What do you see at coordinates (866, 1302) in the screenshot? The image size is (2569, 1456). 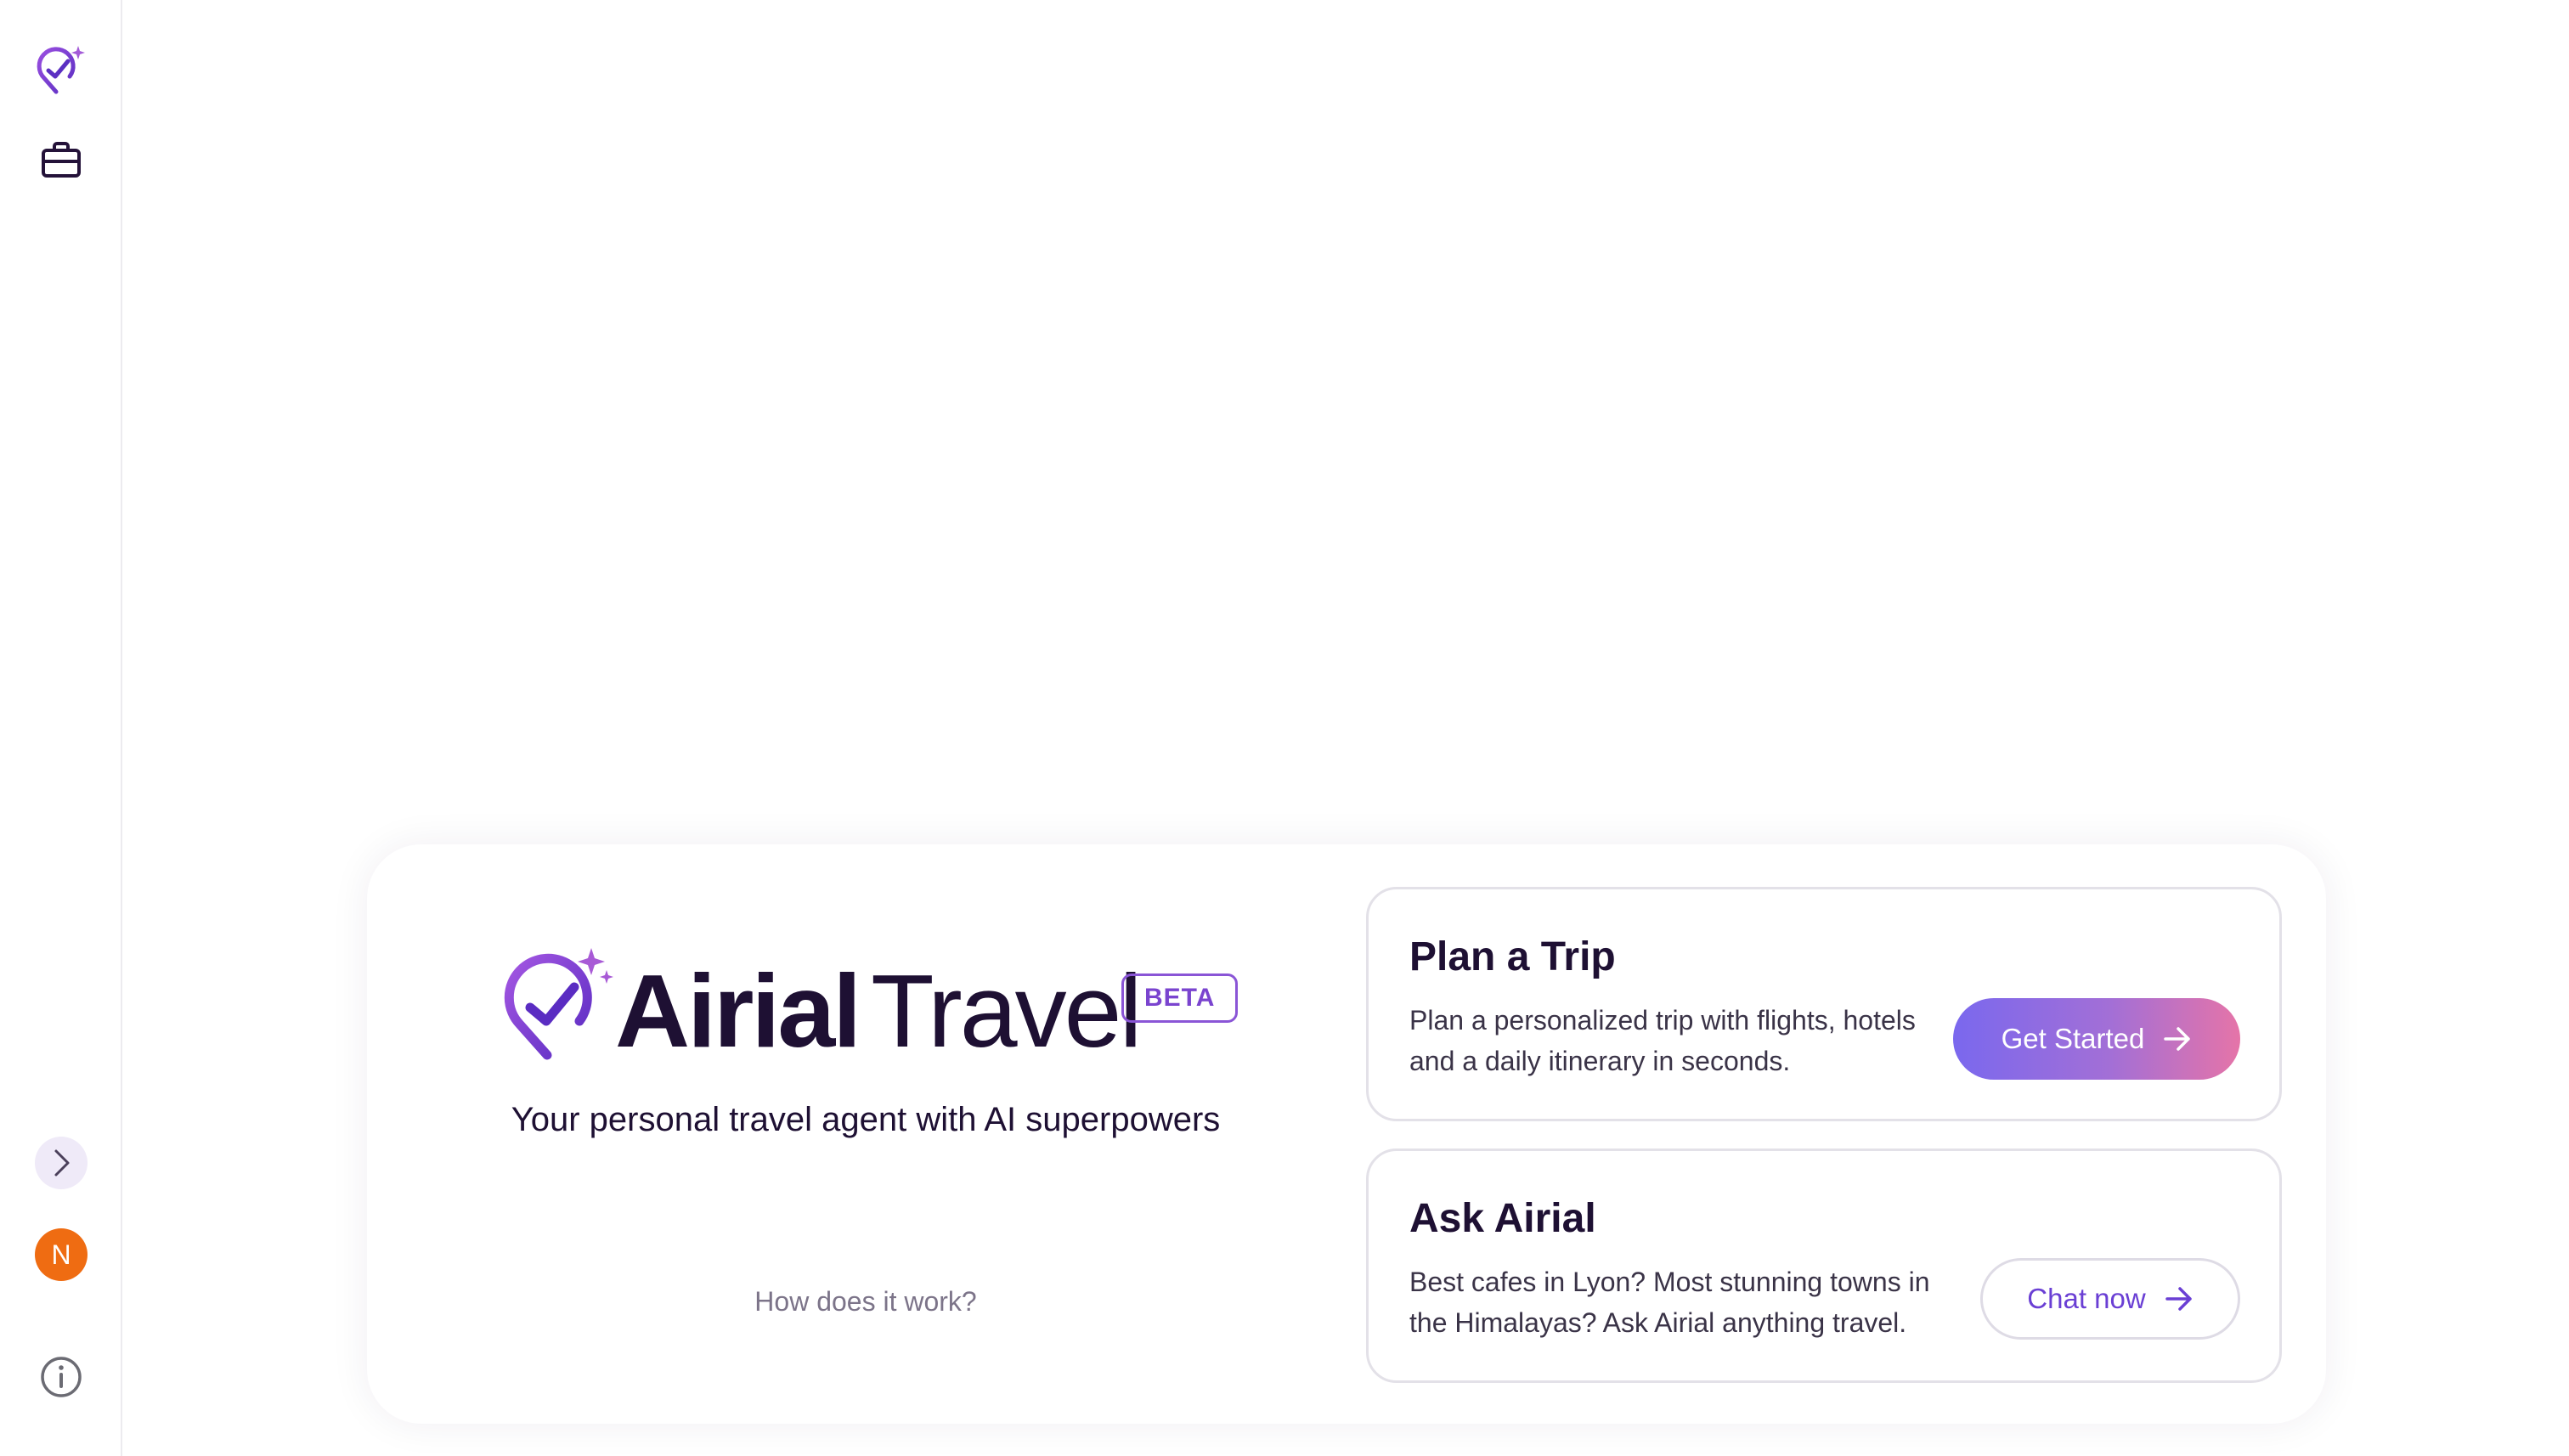 I see `how-it-works-link: How does it work?` at bounding box center [866, 1302].